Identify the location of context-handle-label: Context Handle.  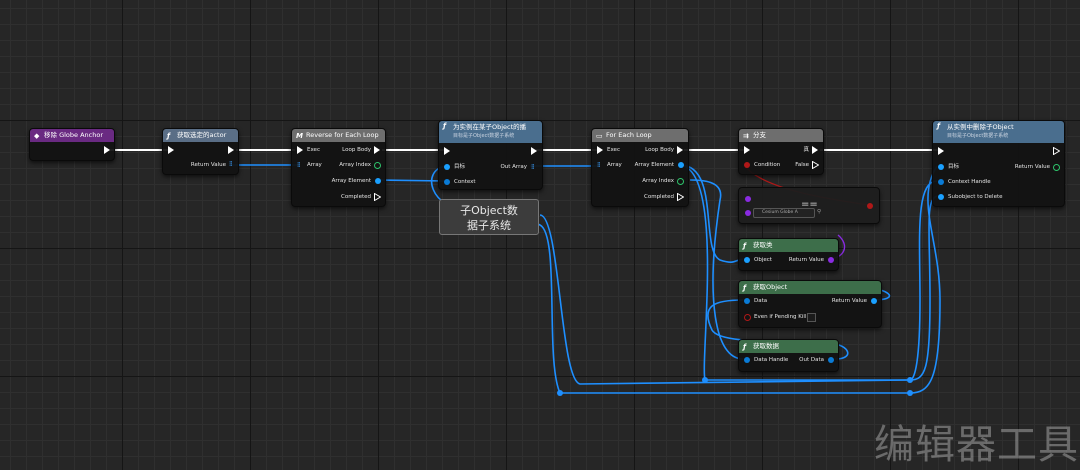
(969, 182).